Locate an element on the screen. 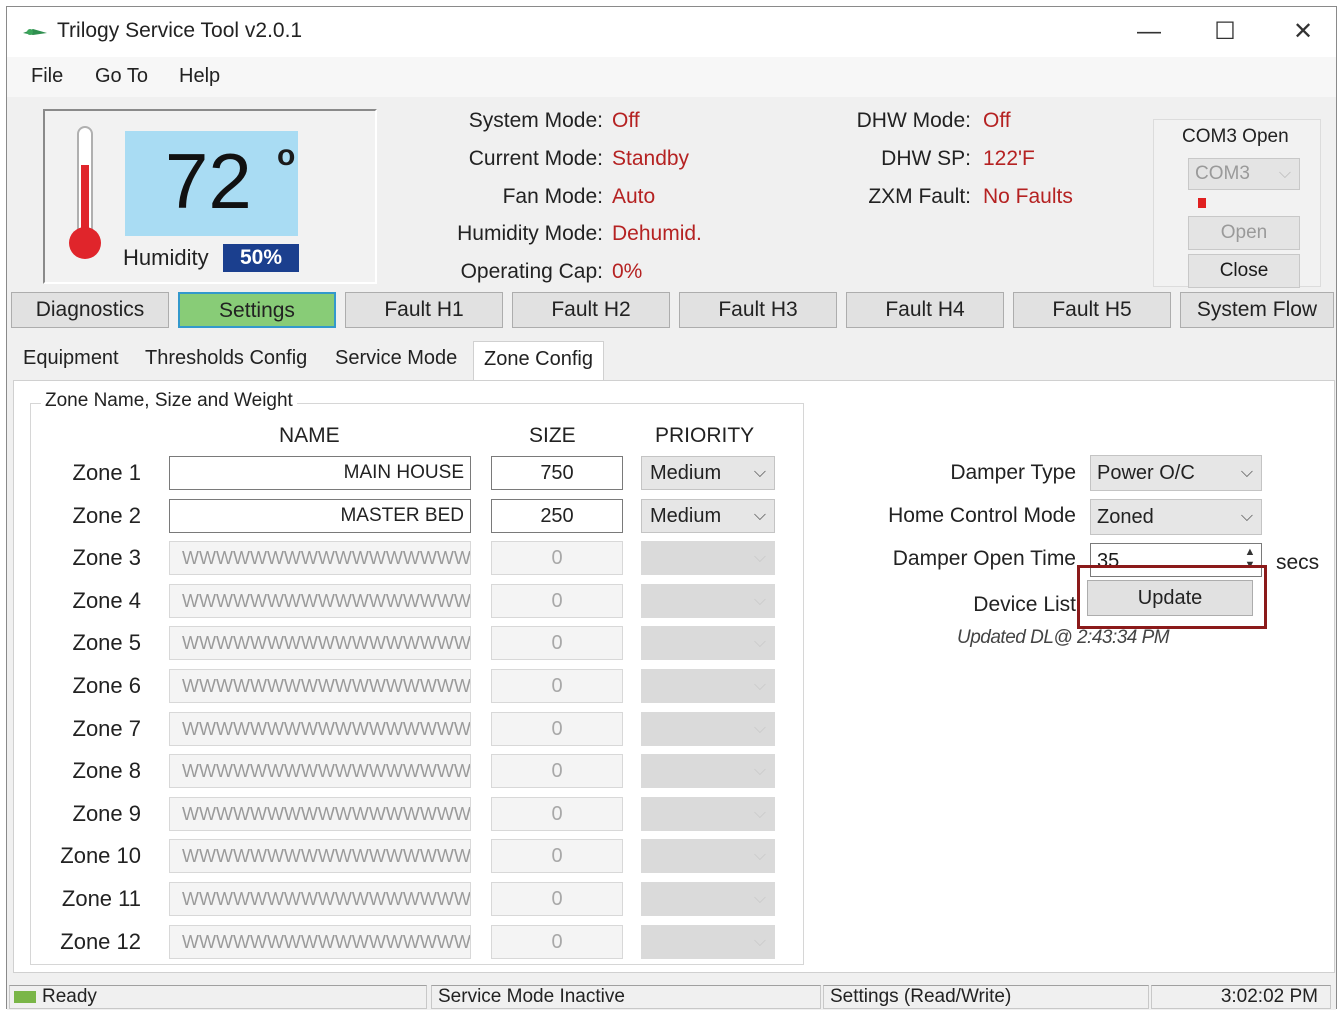 The width and height of the screenshot is (1343, 1015). zxm-fault-value: No Faults is located at coordinates (1028, 196).